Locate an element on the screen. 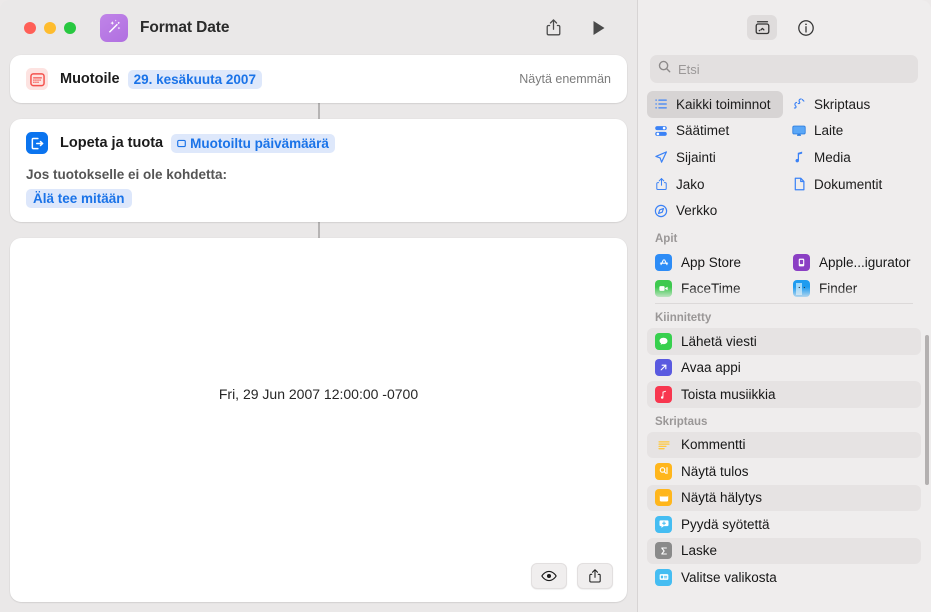  list-item-app-store: App Store is located at coordinates (715, 262).